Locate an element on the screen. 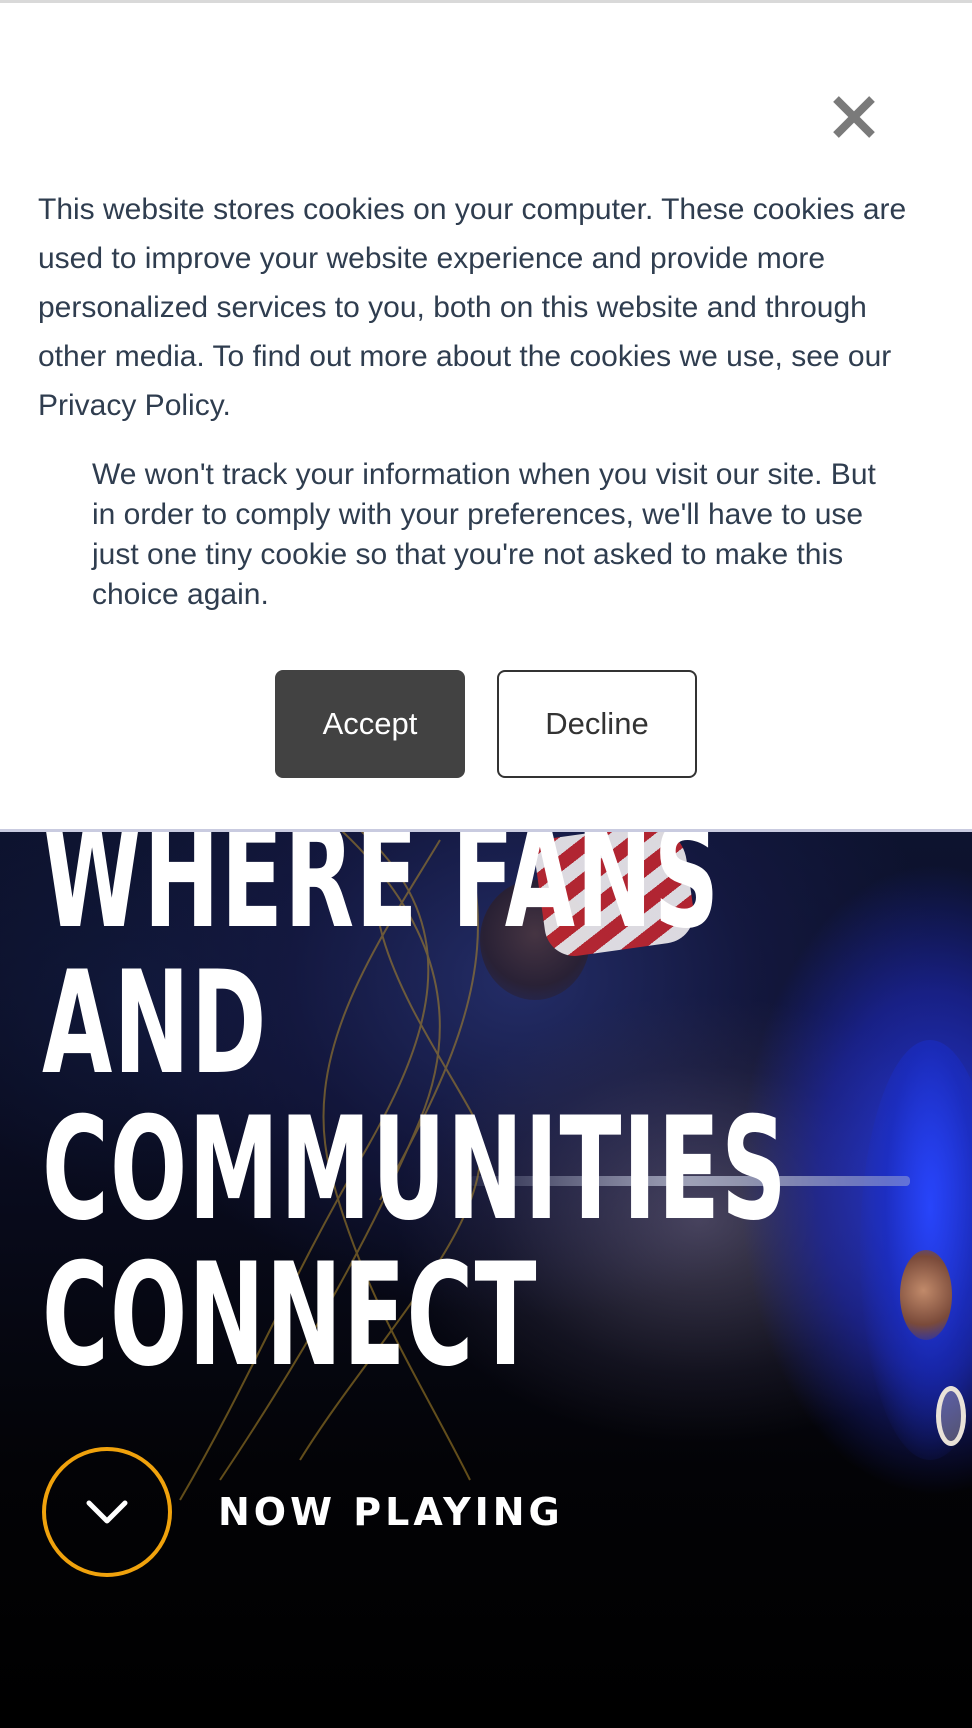 The height and width of the screenshot is (1728, 972). now-playing-button: NOW PLAYING is located at coordinates (303, 1512).